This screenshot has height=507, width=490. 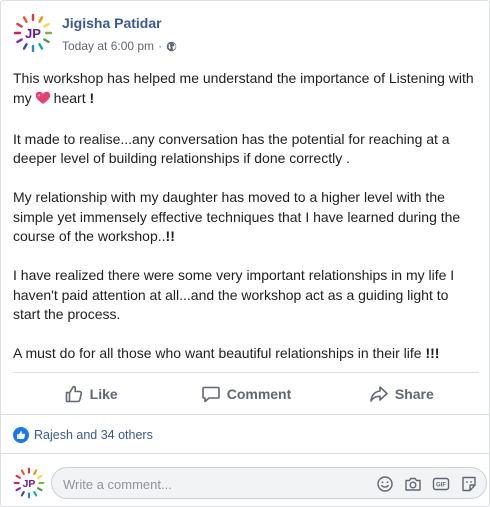 I want to click on author-name: Jigisha Patidar, so click(x=112, y=23).